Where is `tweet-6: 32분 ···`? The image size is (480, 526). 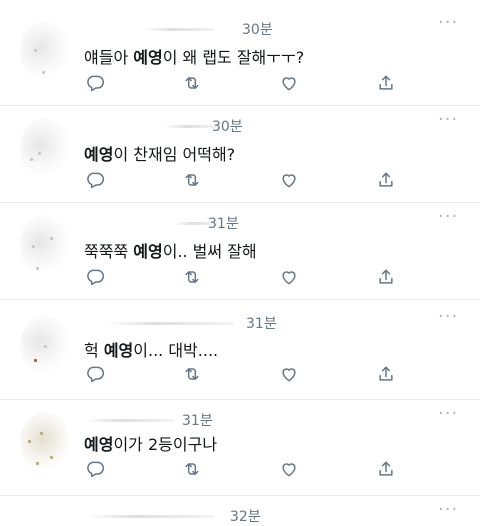 tweet-6: 32분 ··· is located at coordinates (240, 511).